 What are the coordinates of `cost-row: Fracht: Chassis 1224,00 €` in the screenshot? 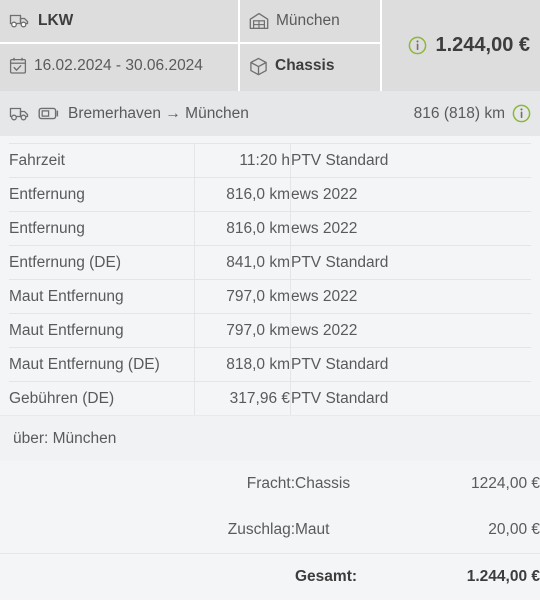 It's located at (270, 484).